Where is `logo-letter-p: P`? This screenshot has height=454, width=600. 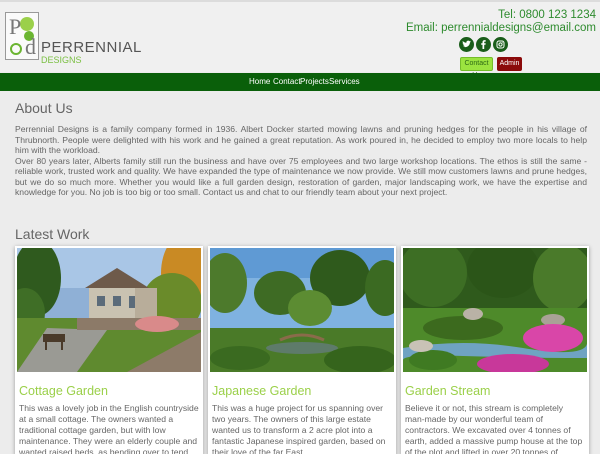 logo-letter-p: P is located at coordinates (15, 26).